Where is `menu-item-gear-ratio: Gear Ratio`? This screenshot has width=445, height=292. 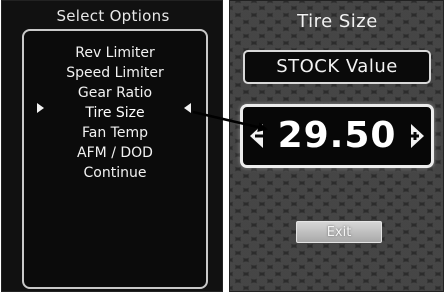
menu-item-gear-ratio: Gear Ratio is located at coordinates (115, 93).